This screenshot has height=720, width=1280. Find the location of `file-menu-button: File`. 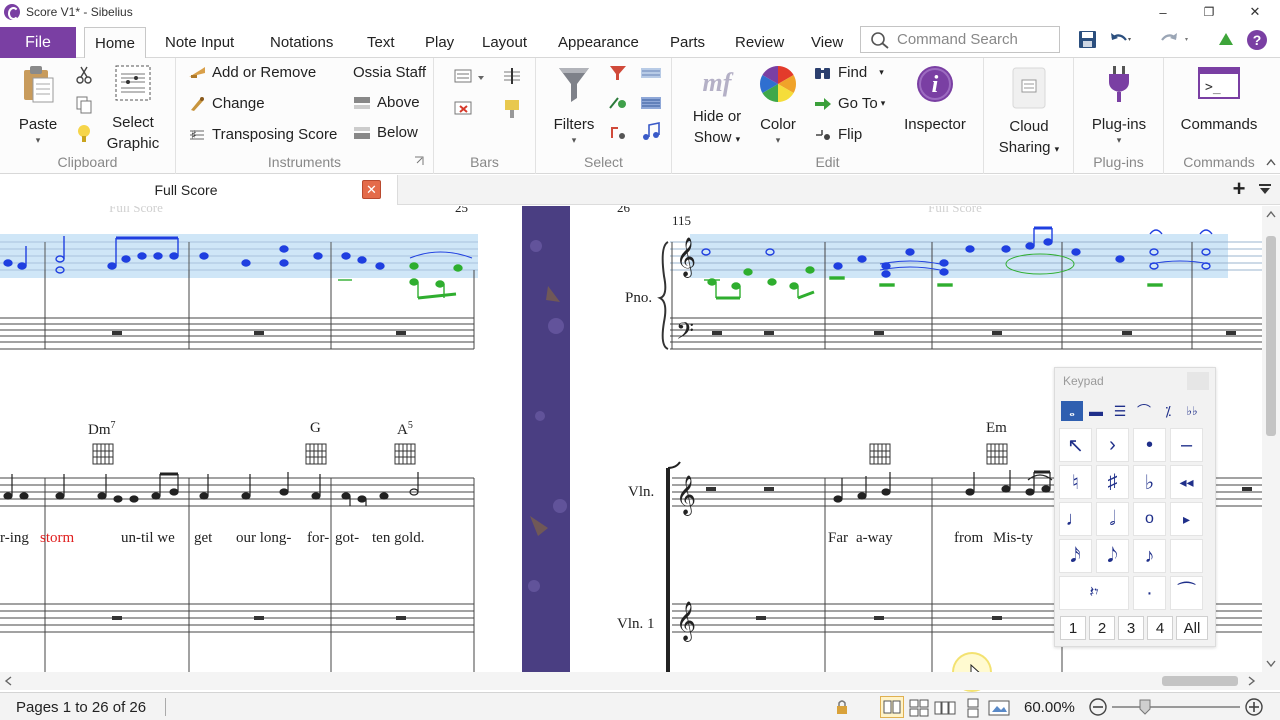

file-menu-button: File is located at coordinates (38, 42).